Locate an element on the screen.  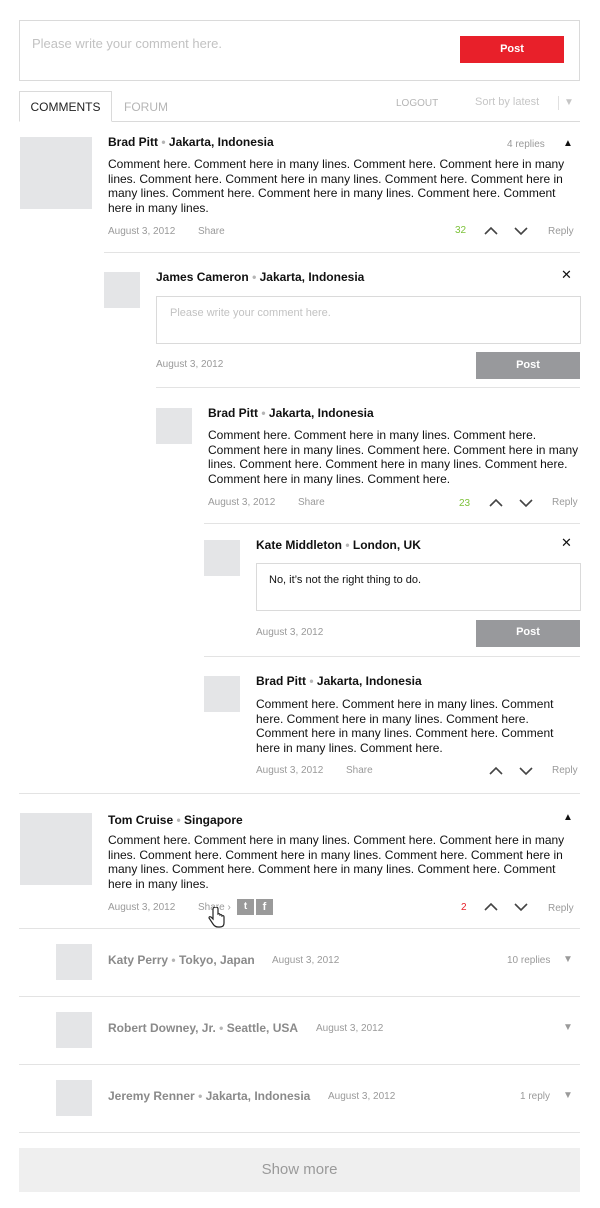
show-more-button: Show more is located at coordinates (299, 1170).